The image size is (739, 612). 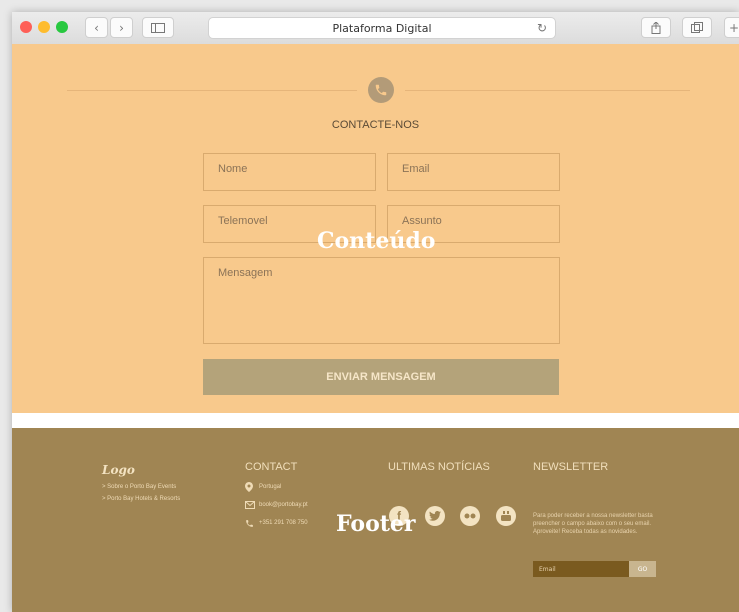 What do you see at coordinates (381, 300) in the screenshot?
I see `message-field: Mensagem` at bounding box center [381, 300].